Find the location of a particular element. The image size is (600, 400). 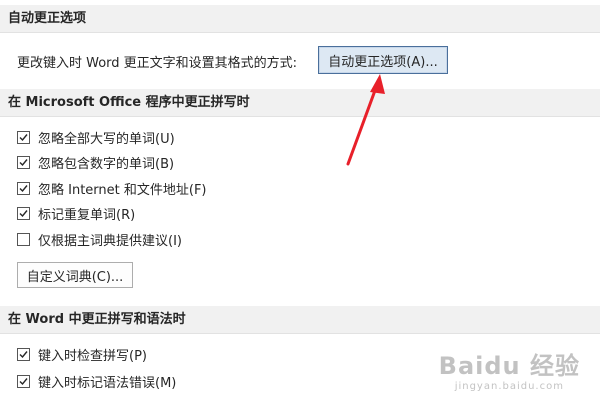

office-spelling-option-4: 仅根据主词典提供建议(I) is located at coordinates (99, 239).